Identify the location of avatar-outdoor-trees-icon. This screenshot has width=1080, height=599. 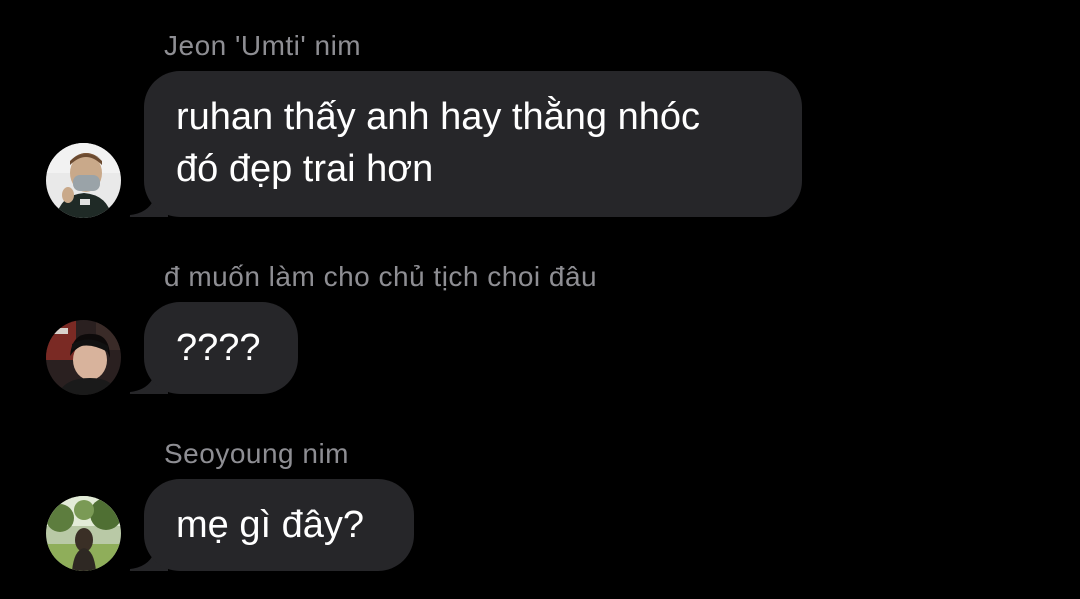
(83, 533).